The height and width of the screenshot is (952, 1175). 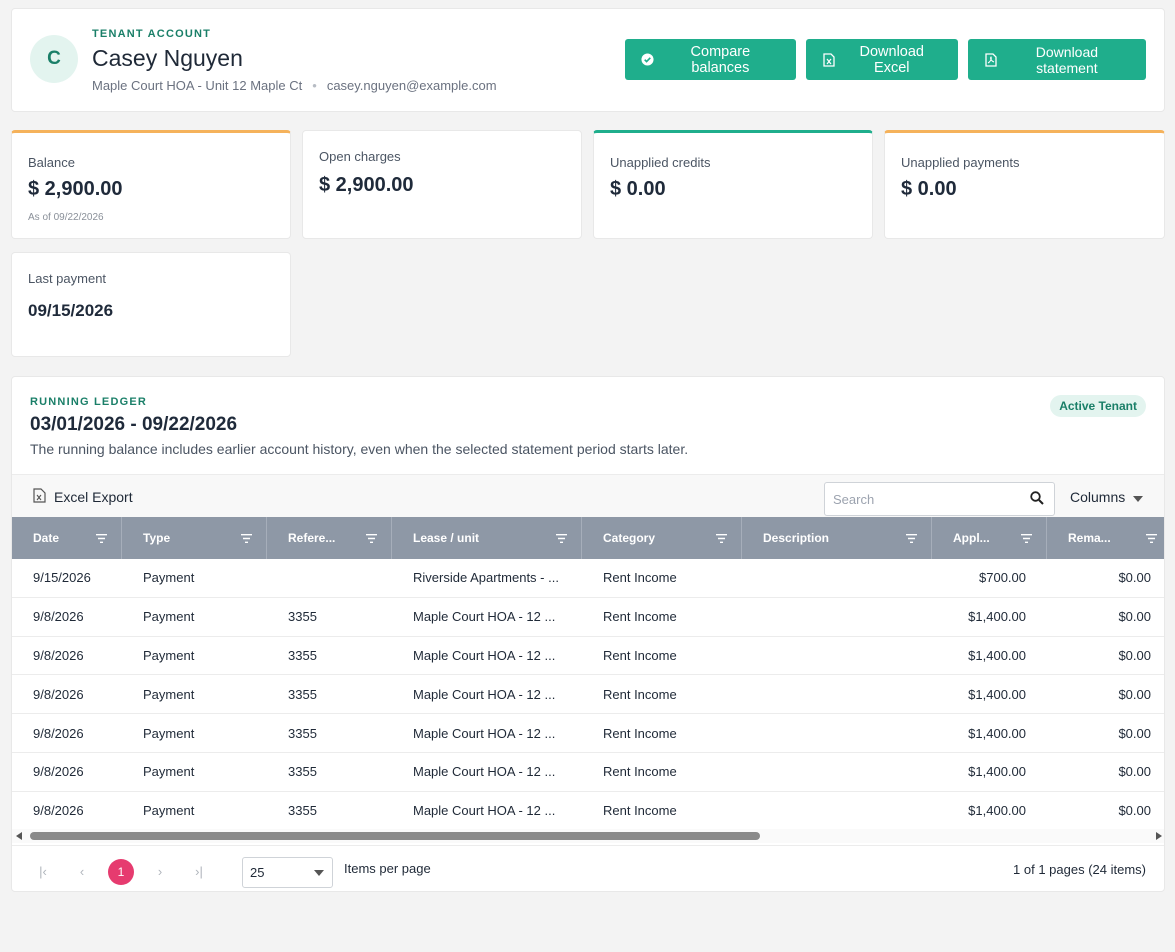 What do you see at coordinates (46, 538) in the screenshot?
I see `column-header-label: Date` at bounding box center [46, 538].